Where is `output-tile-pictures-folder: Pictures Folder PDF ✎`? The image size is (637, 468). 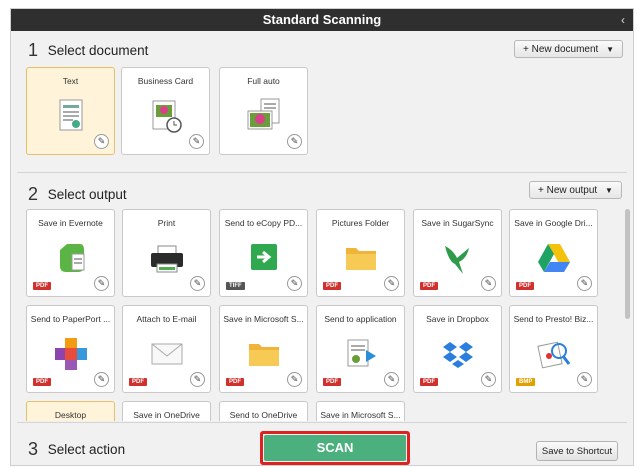
output-tile-pictures-folder: Pictures Folder PDF ✎ is located at coordinates (360, 253).